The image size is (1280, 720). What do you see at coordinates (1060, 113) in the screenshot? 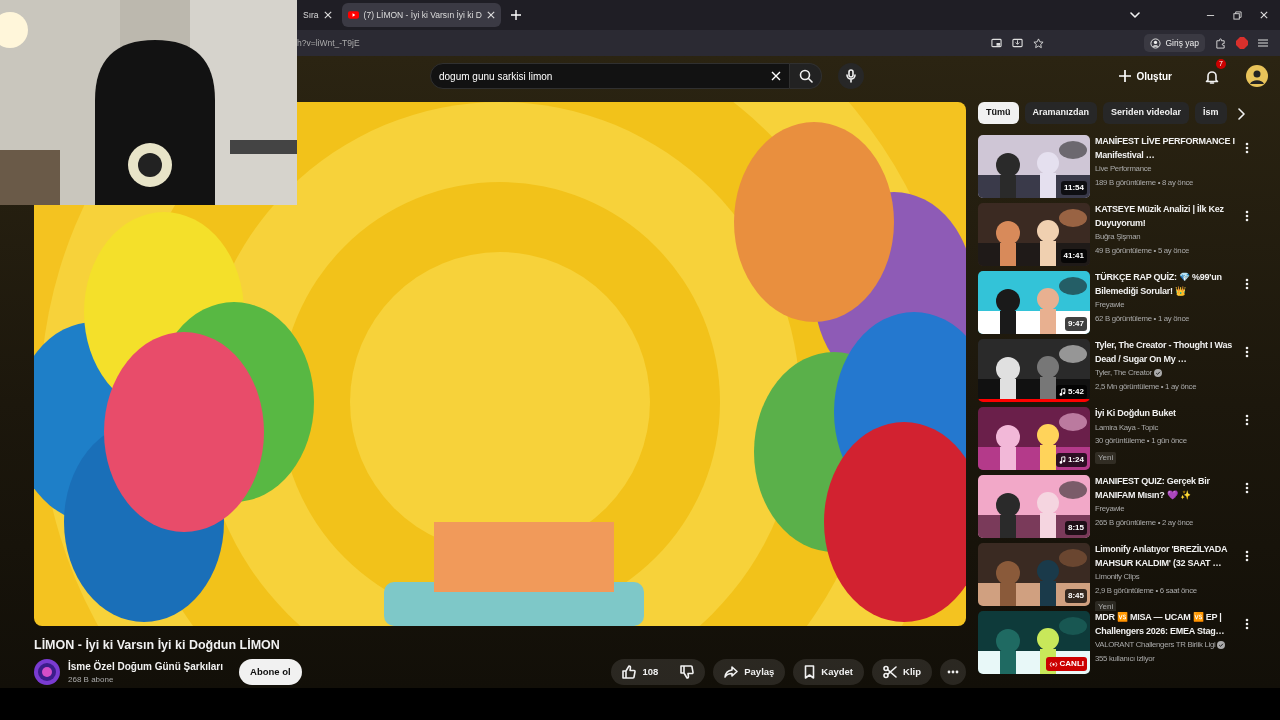
I see `filter-chip: Aramanızdan` at bounding box center [1060, 113].